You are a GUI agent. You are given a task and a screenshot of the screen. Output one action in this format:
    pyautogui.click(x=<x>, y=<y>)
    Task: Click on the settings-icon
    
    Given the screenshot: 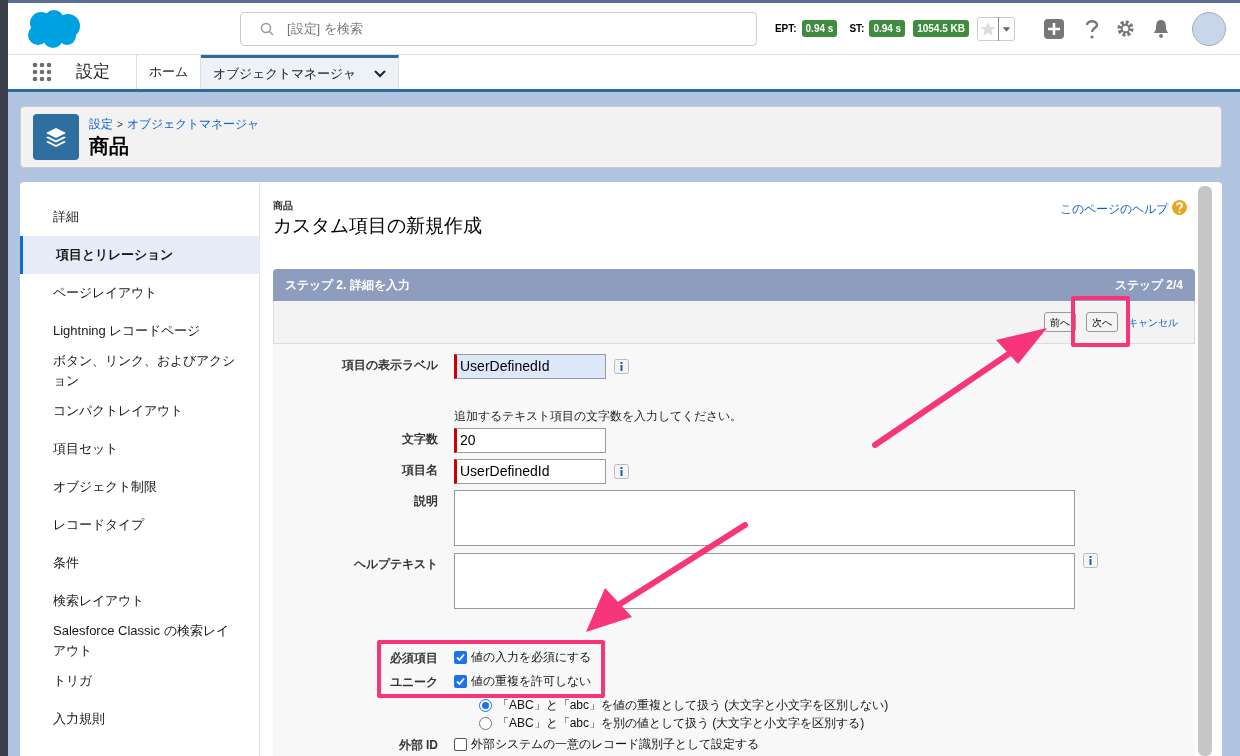 What is the action you would take?
    pyautogui.click(x=1125, y=28)
    